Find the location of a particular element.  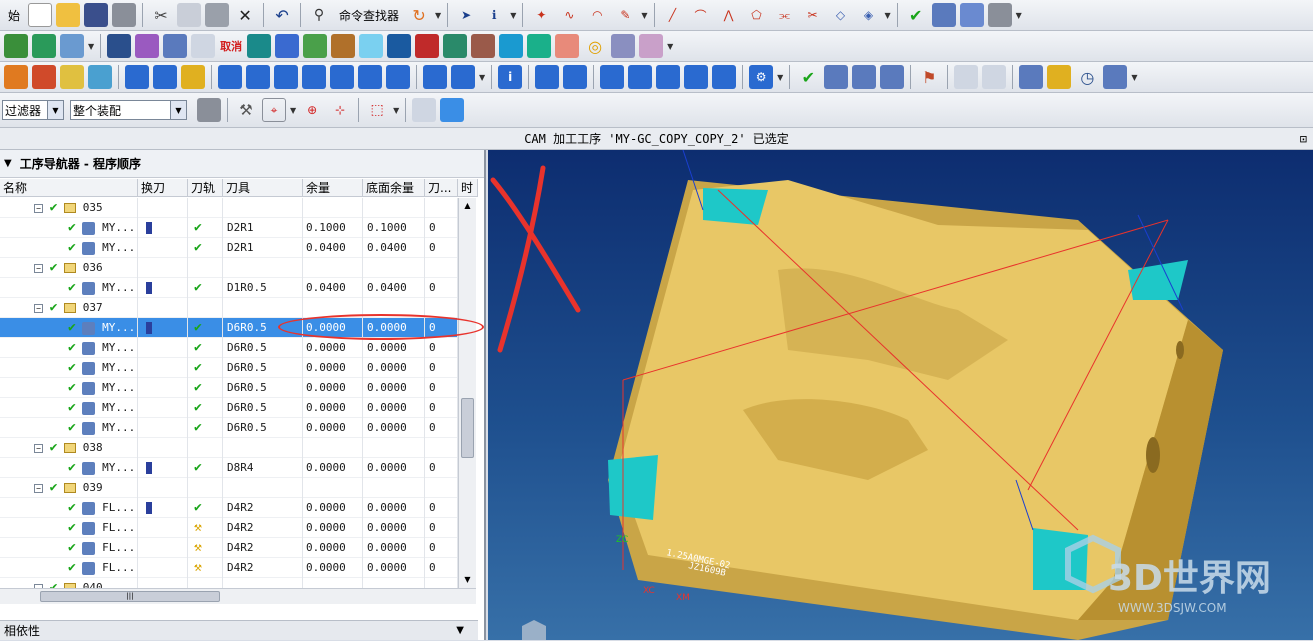

target-icon: ◎ is located at coordinates (595, 46).